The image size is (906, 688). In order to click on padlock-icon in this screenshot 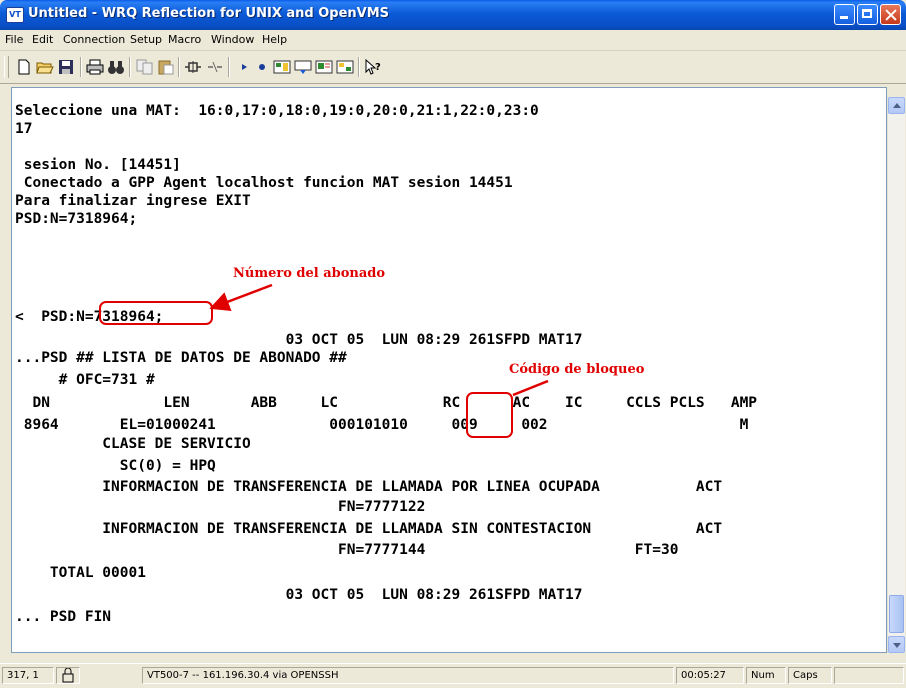, I will do `click(68, 675)`.